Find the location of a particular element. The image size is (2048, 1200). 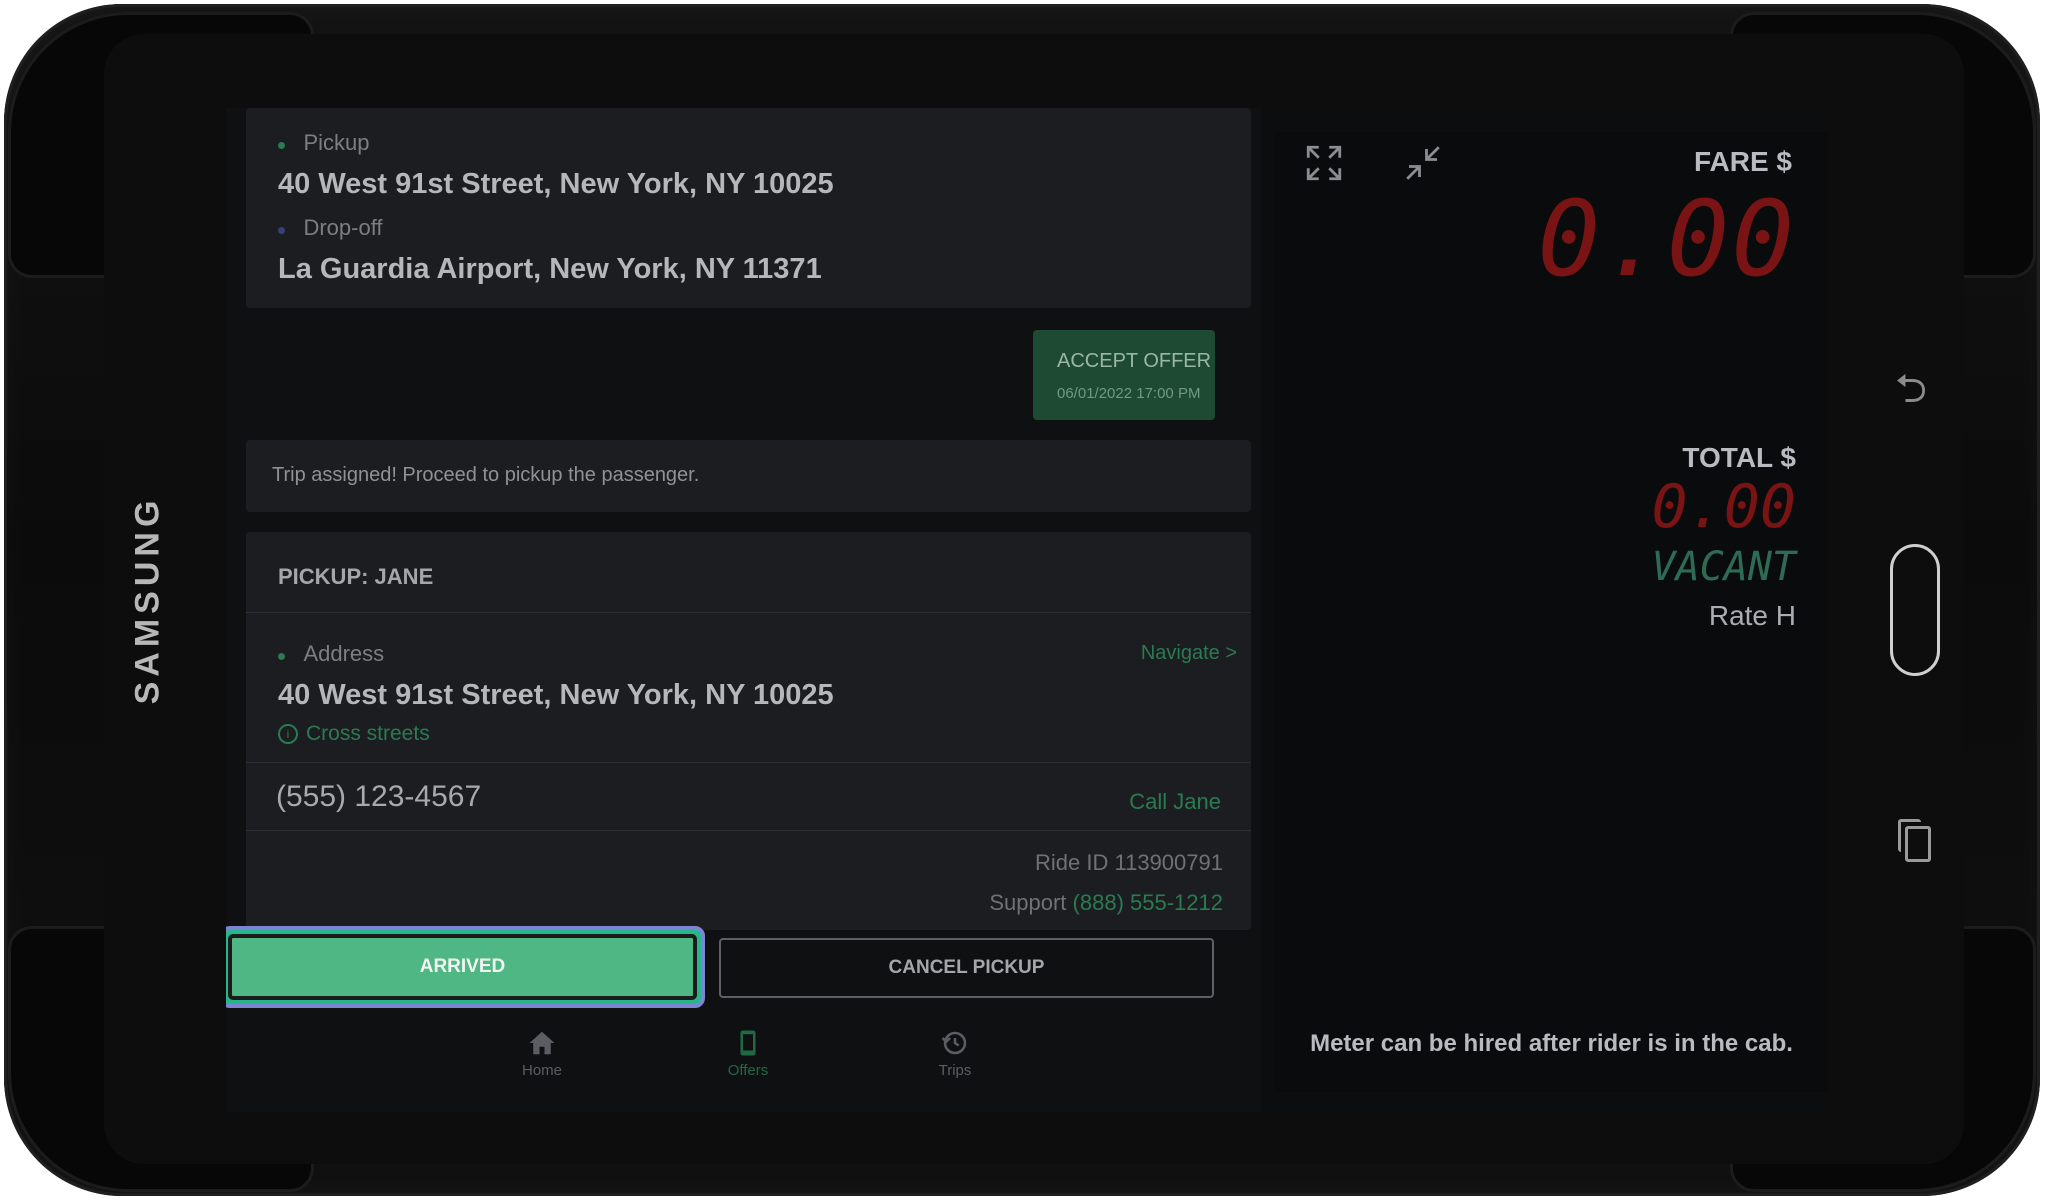

rate-indicator: Rate H is located at coordinates (1752, 615).